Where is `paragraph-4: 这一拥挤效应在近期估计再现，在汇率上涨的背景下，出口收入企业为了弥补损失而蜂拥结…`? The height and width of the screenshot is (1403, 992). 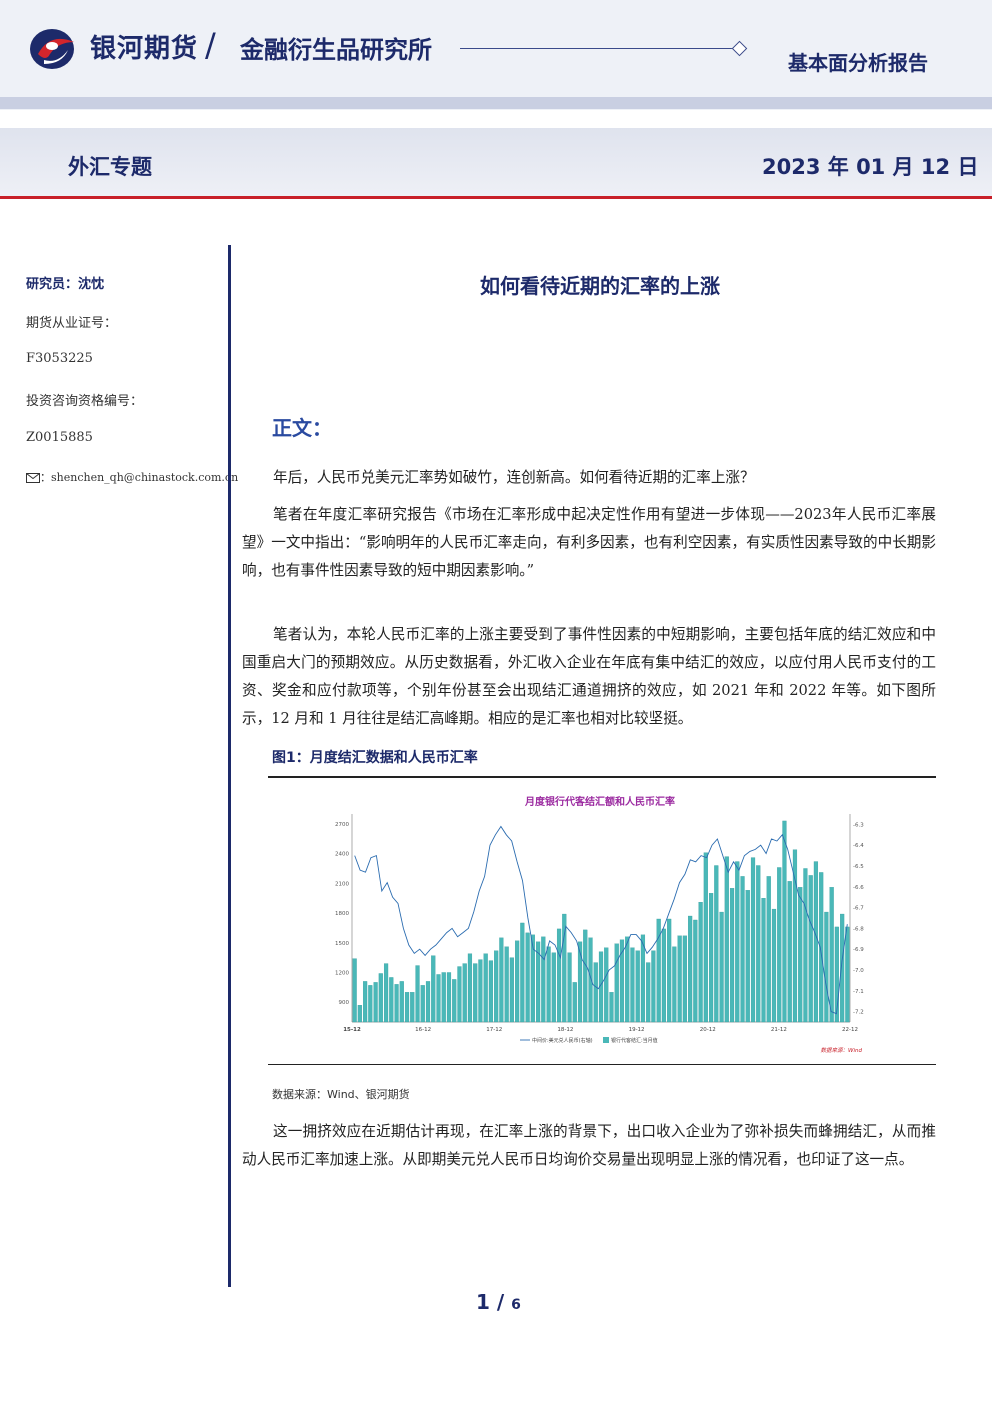
paragraph-4: 这一拥挤效应在近期估计再现，在汇率上涨的背景下，出口收入企业为了弥补损失而蜂拥结… is located at coordinates (589, 1145).